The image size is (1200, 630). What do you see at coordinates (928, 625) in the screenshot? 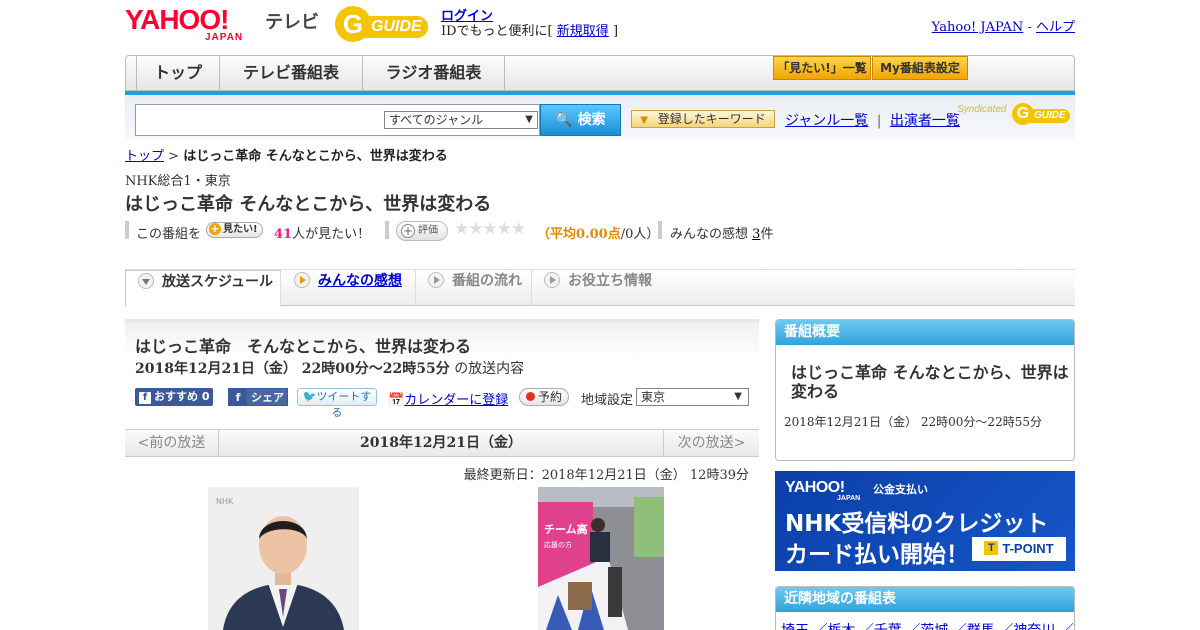
I see `nearby-region-links: 埼玉 ／栃木 ／千葉 ／茨城 ／群馬 ／神奈川 ／東` at bounding box center [928, 625].